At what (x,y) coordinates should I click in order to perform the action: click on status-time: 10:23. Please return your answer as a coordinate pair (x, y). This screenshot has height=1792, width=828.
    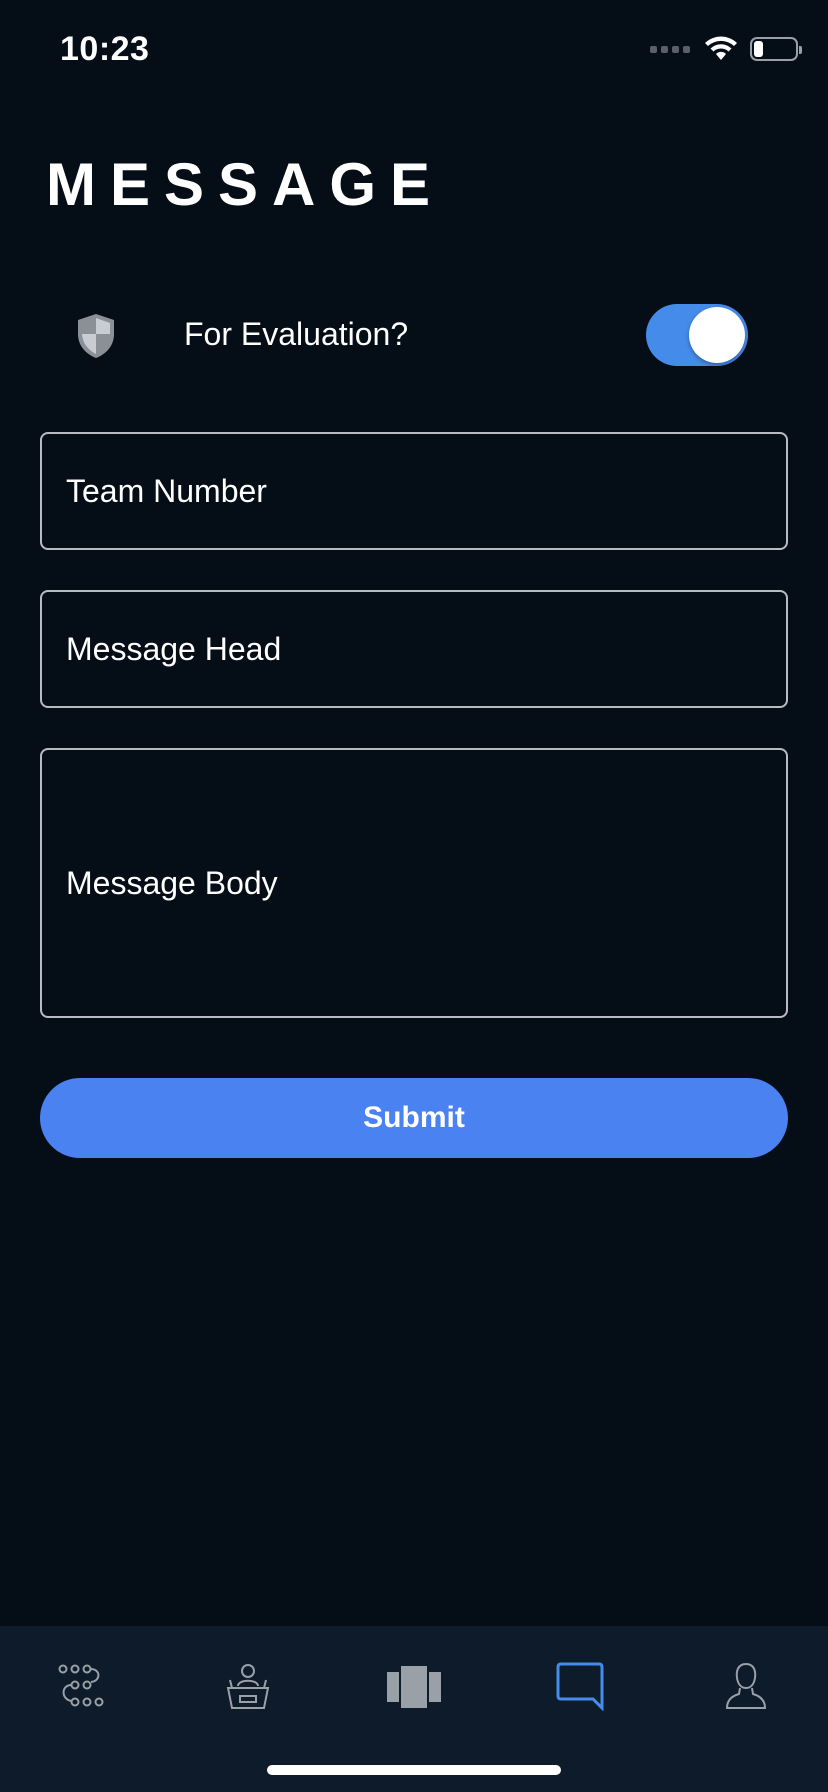
    Looking at the image, I should click on (105, 49).